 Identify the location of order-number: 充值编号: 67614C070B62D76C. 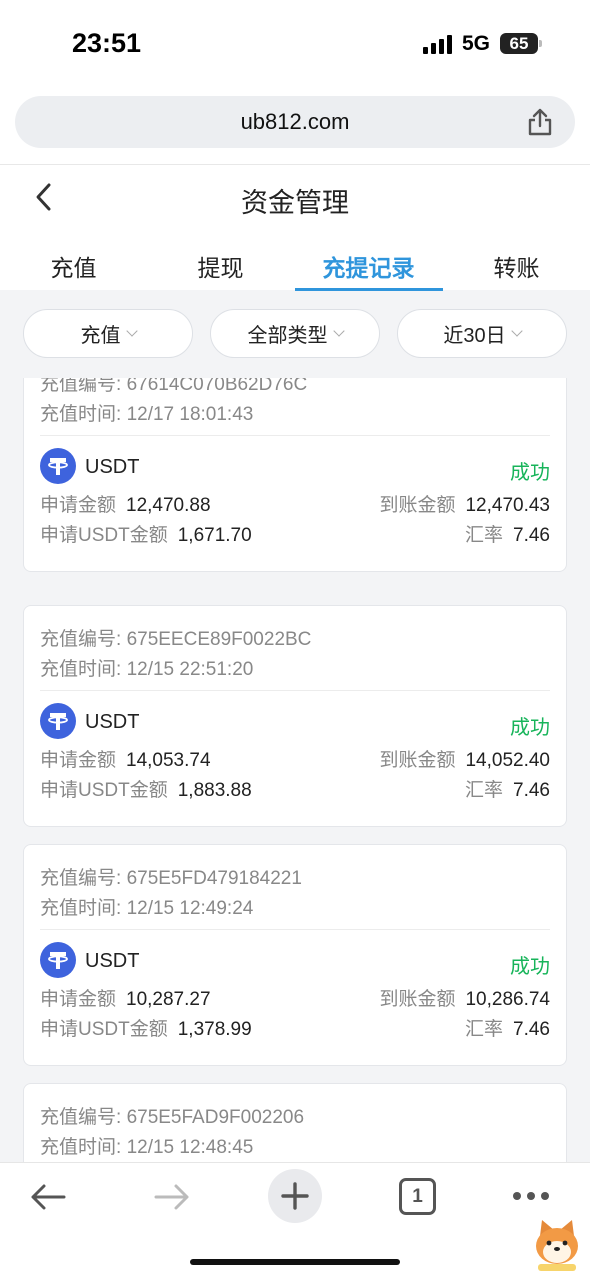
(174, 386).